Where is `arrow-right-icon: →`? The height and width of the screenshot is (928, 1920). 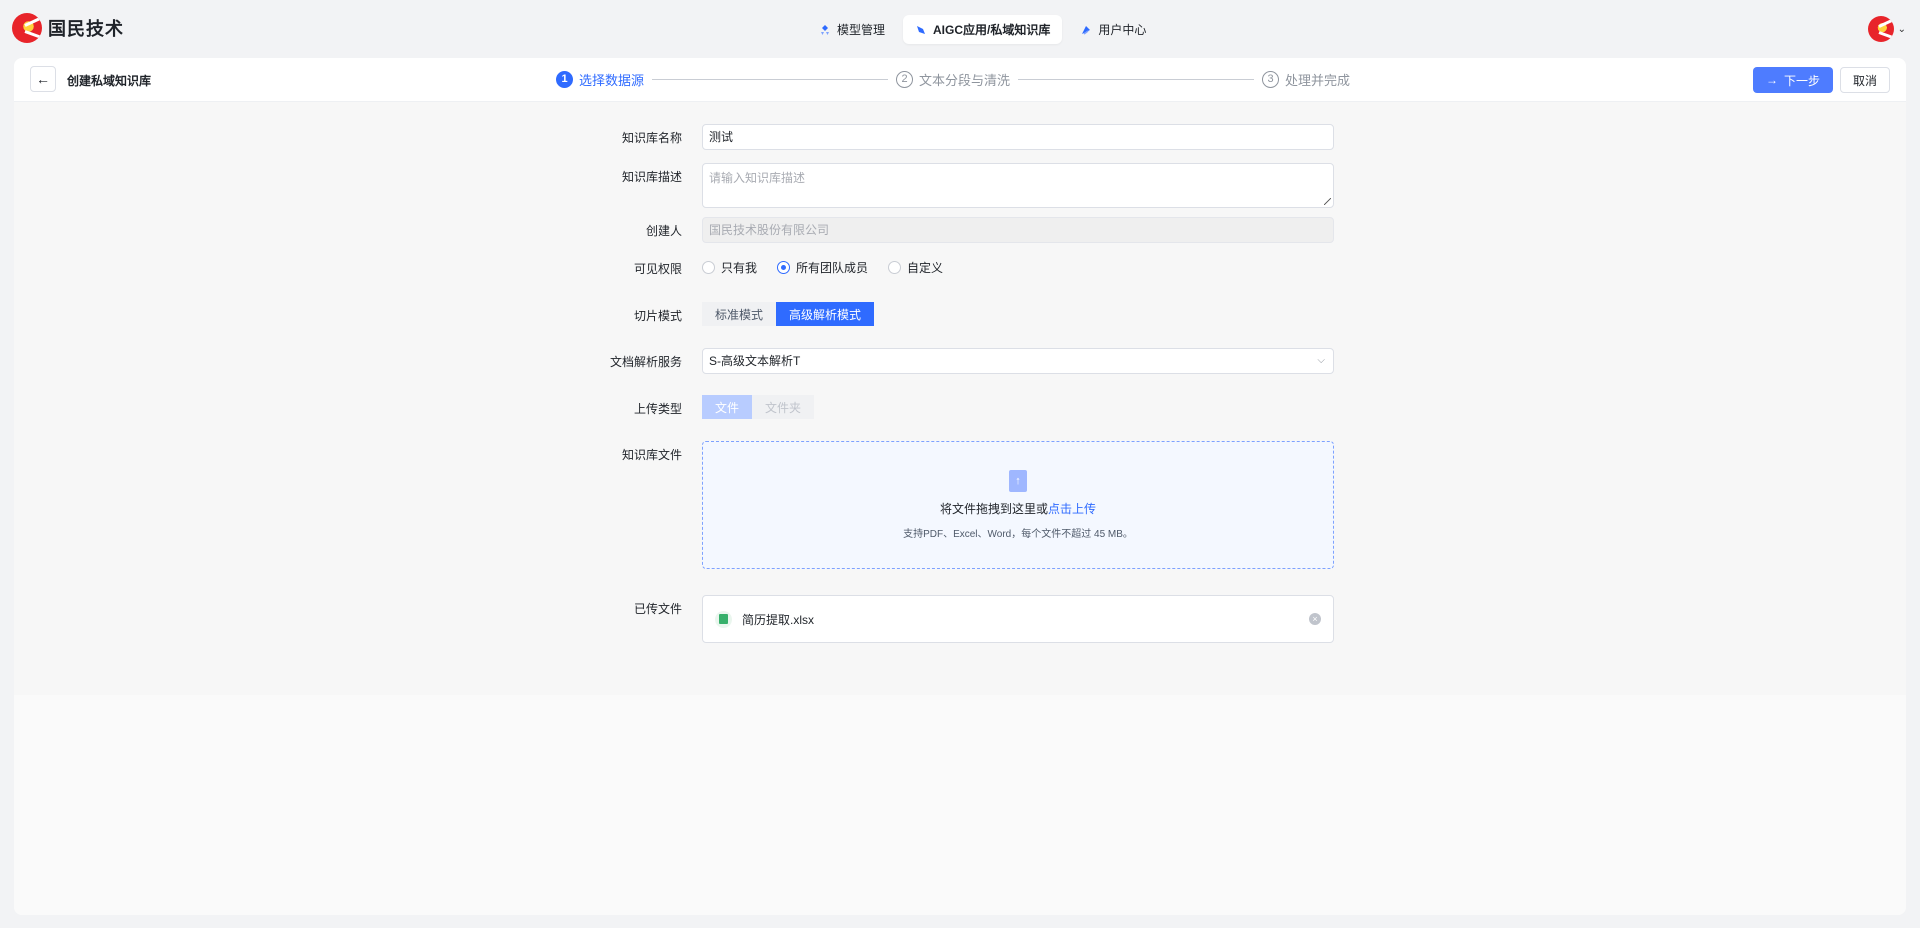
arrow-right-icon: → is located at coordinates (1771, 80).